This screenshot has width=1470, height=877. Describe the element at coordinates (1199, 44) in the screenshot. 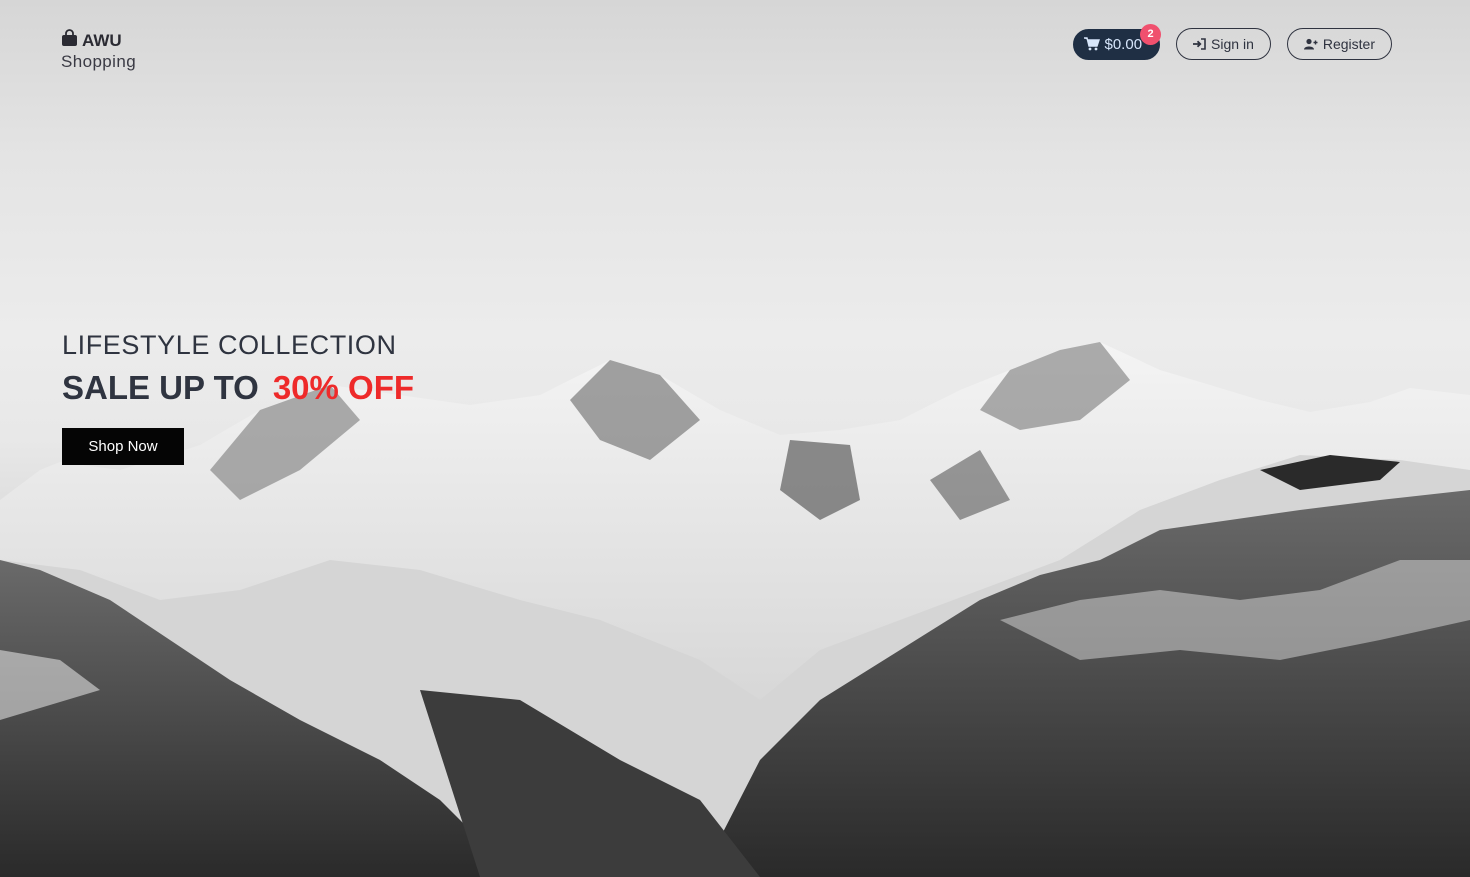

I see `sign-in-icon` at that location.